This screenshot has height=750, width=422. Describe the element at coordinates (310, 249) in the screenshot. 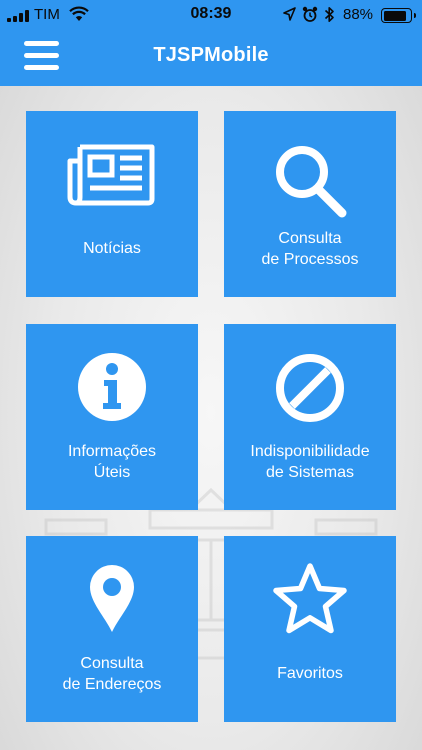

I see `tile-label: Consulta de Processos` at that location.